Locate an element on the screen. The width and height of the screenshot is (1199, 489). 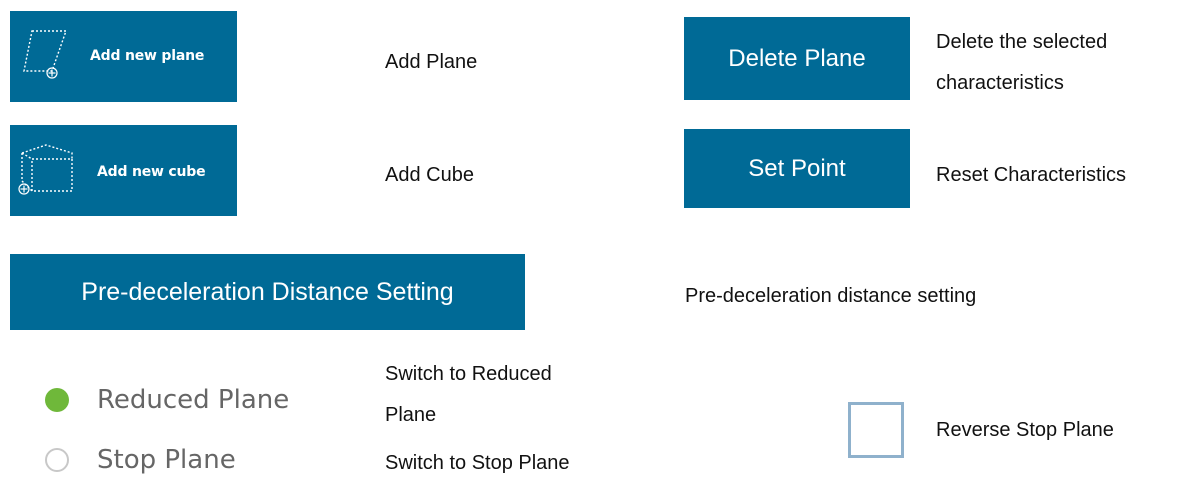
add-new-cube-button: Add new cube is located at coordinates (123, 170).